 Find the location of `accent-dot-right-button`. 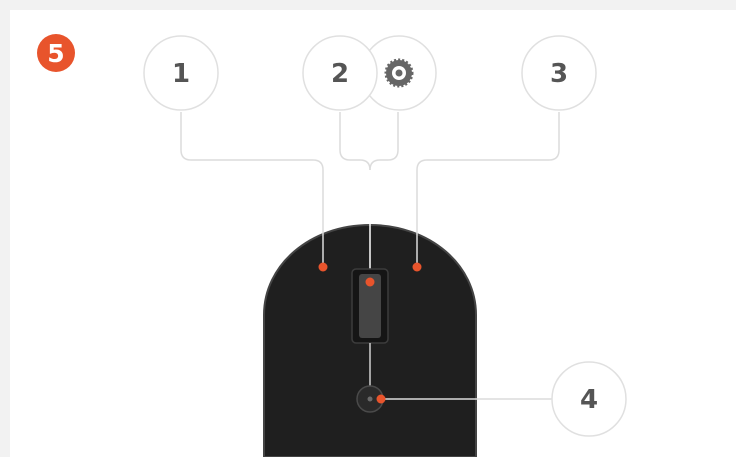

accent-dot-right-button is located at coordinates (417, 267).